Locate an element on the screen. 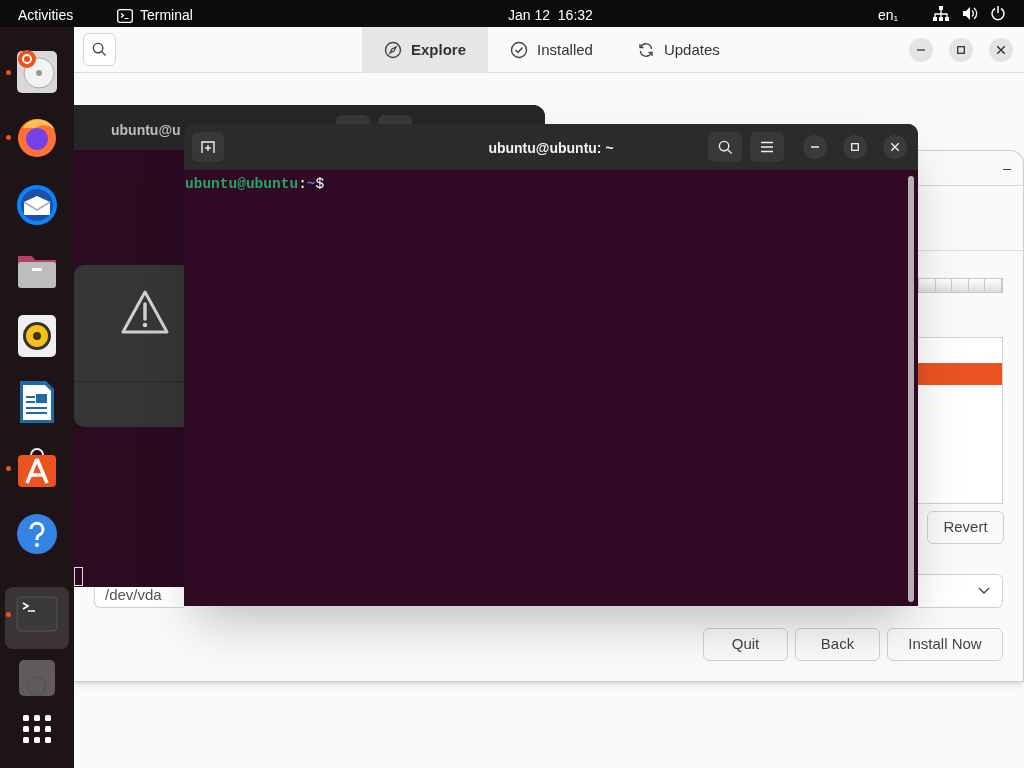 The width and height of the screenshot is (1024, 768). device-dropdown: /dev/vda is located at coordinates (139, 598).